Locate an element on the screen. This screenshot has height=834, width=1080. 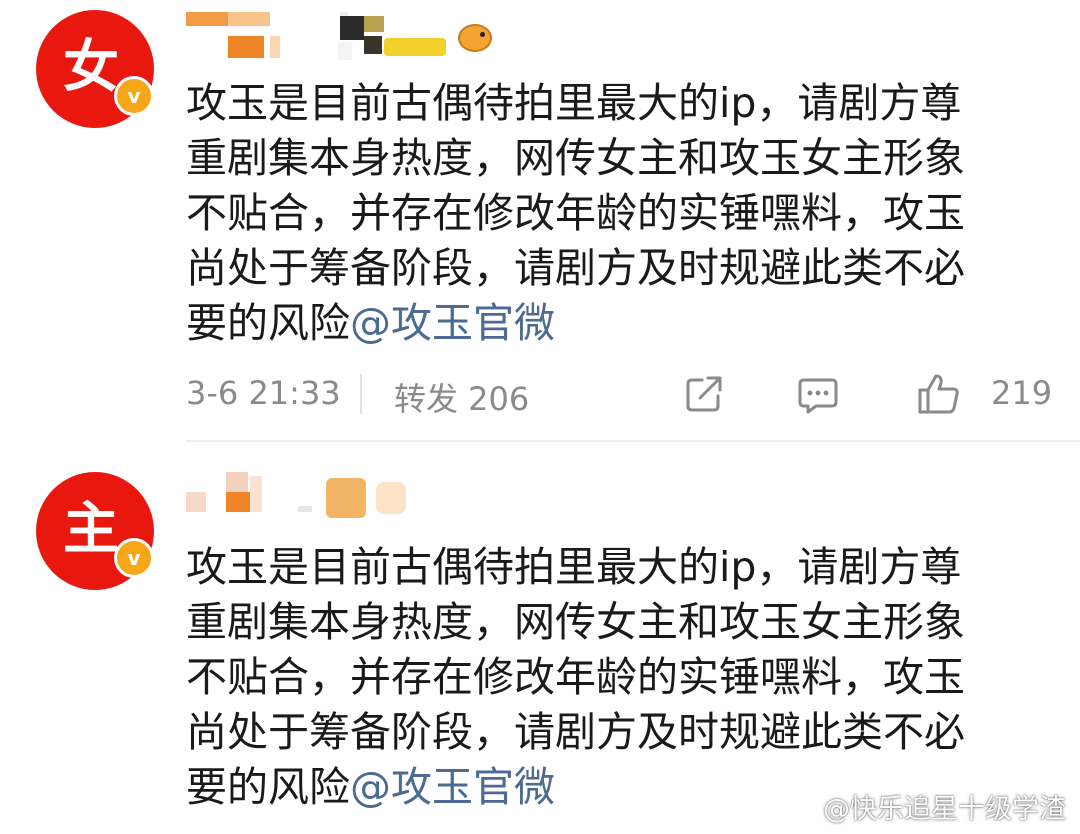
watermark: @快乐追星十级学渣 is located at coordinates (924, 806).